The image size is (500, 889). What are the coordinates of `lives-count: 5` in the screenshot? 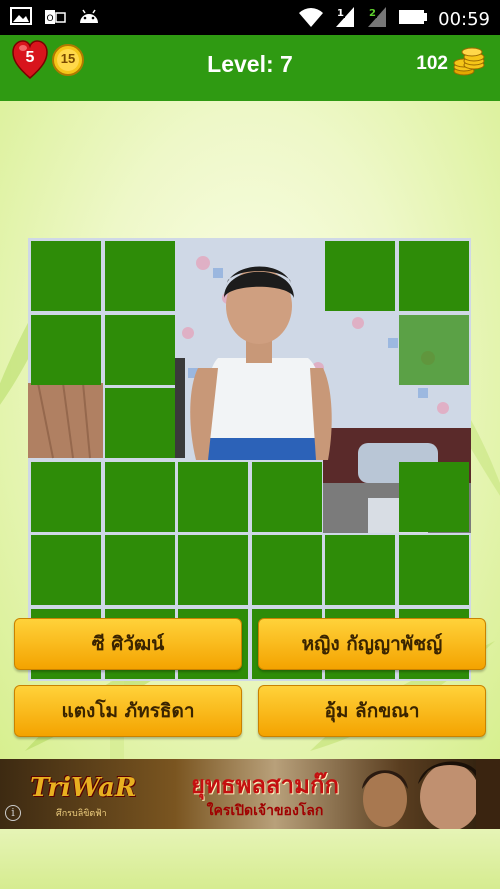 It's located at (30, 57).